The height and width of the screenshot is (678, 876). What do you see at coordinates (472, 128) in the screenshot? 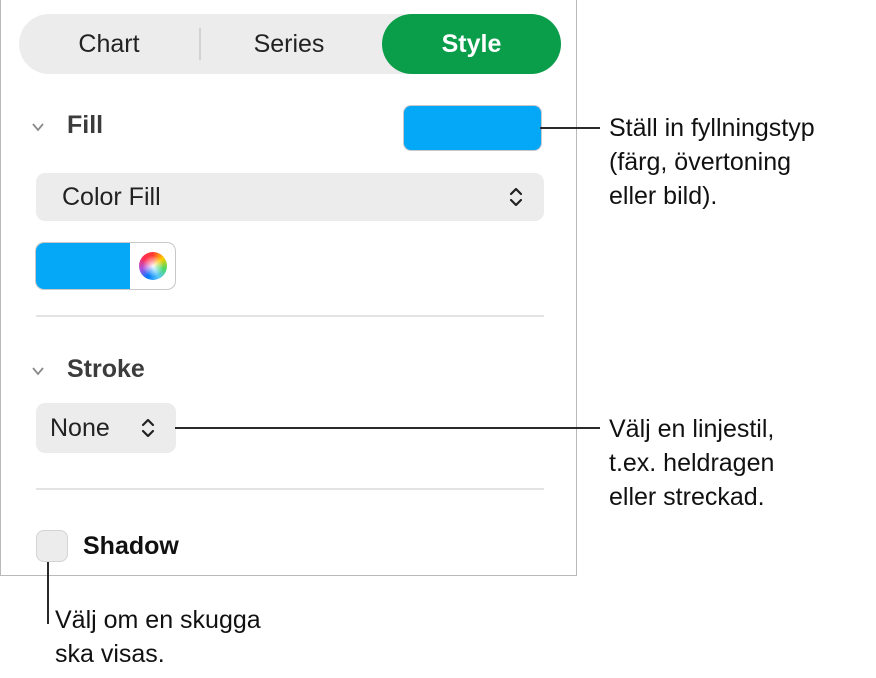
I see `fill-color-swatch-button` at bounding box center [472, 128].